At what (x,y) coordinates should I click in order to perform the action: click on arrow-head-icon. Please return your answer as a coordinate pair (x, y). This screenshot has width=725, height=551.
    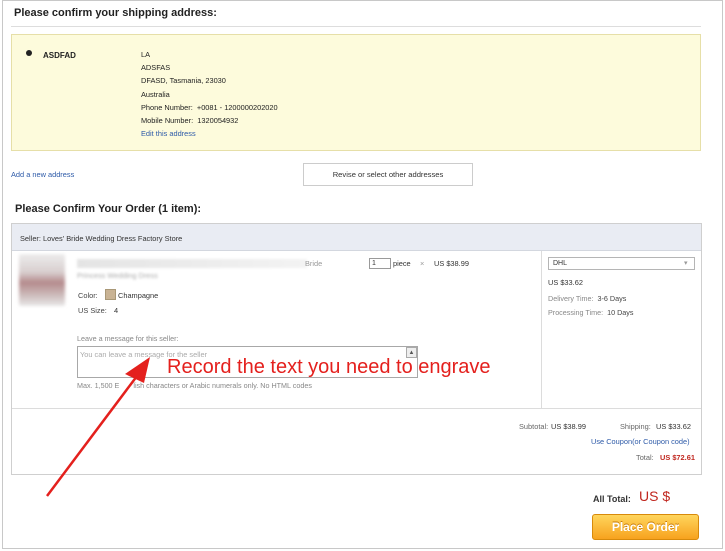
    Looking at the image, I should click on (137, 370).